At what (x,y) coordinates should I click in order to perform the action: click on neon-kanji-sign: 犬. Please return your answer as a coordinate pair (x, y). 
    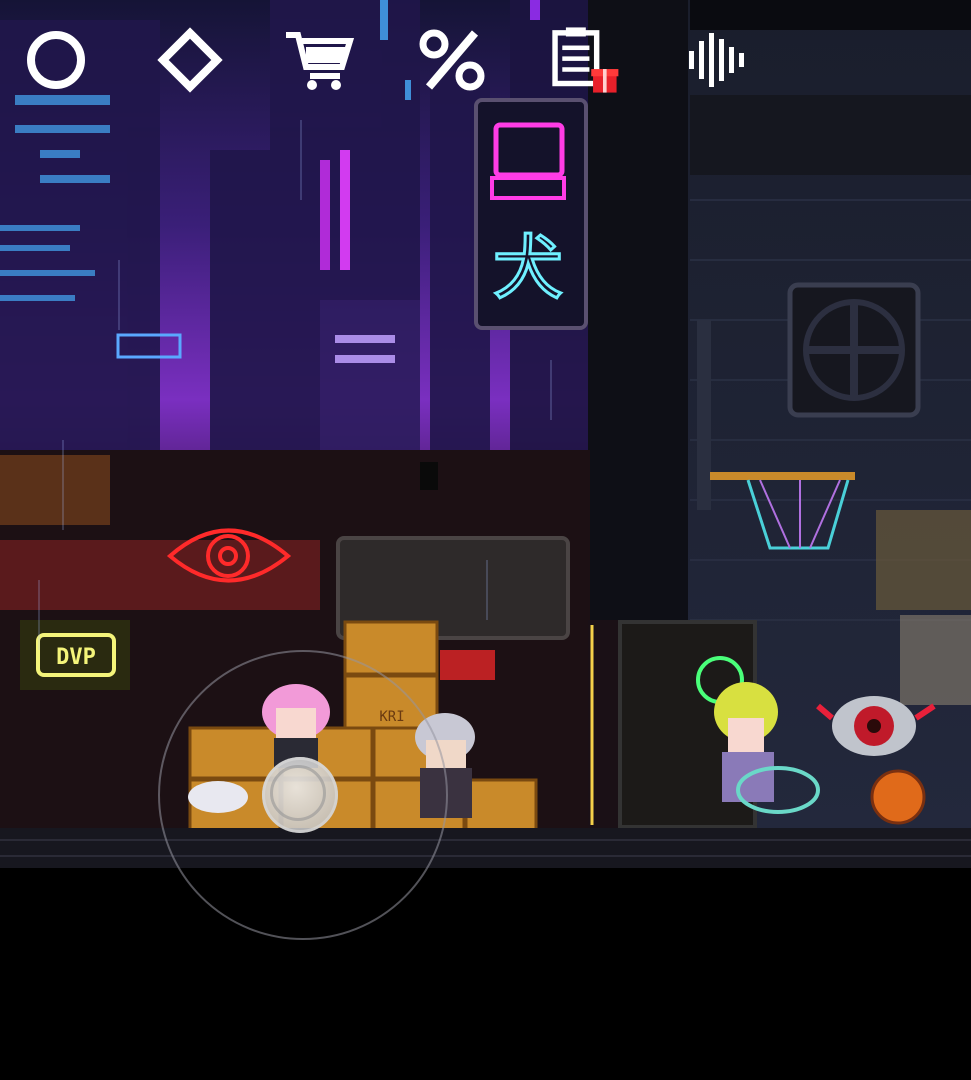
    Looking at the image, I should click on (528, 268).